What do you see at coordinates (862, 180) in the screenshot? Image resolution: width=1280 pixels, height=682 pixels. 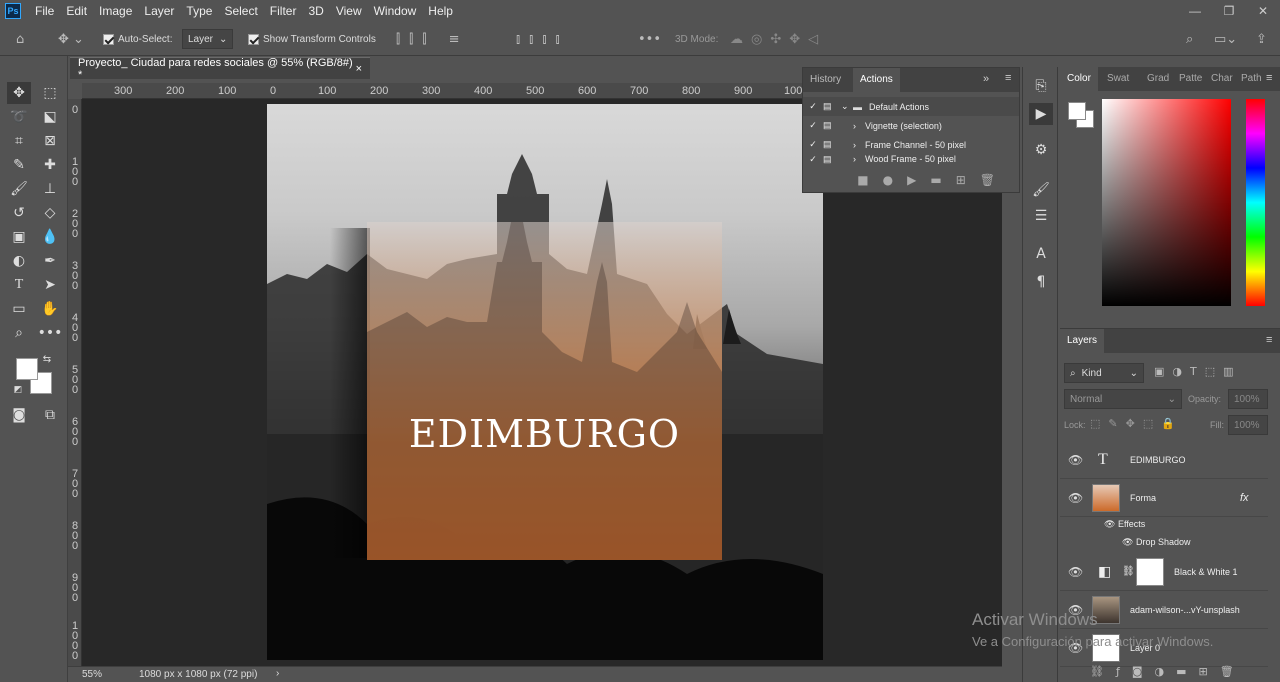 I see `stop-icon: ■` at bounding box center [862, 180].